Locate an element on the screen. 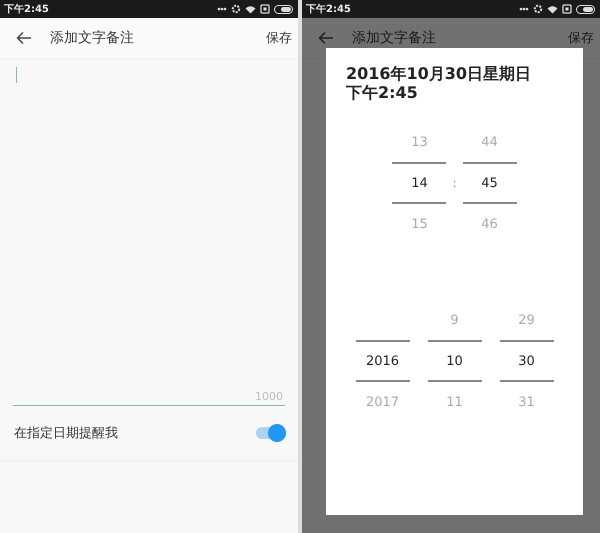  picker-value: 31 is located at coordinates (527, 402).